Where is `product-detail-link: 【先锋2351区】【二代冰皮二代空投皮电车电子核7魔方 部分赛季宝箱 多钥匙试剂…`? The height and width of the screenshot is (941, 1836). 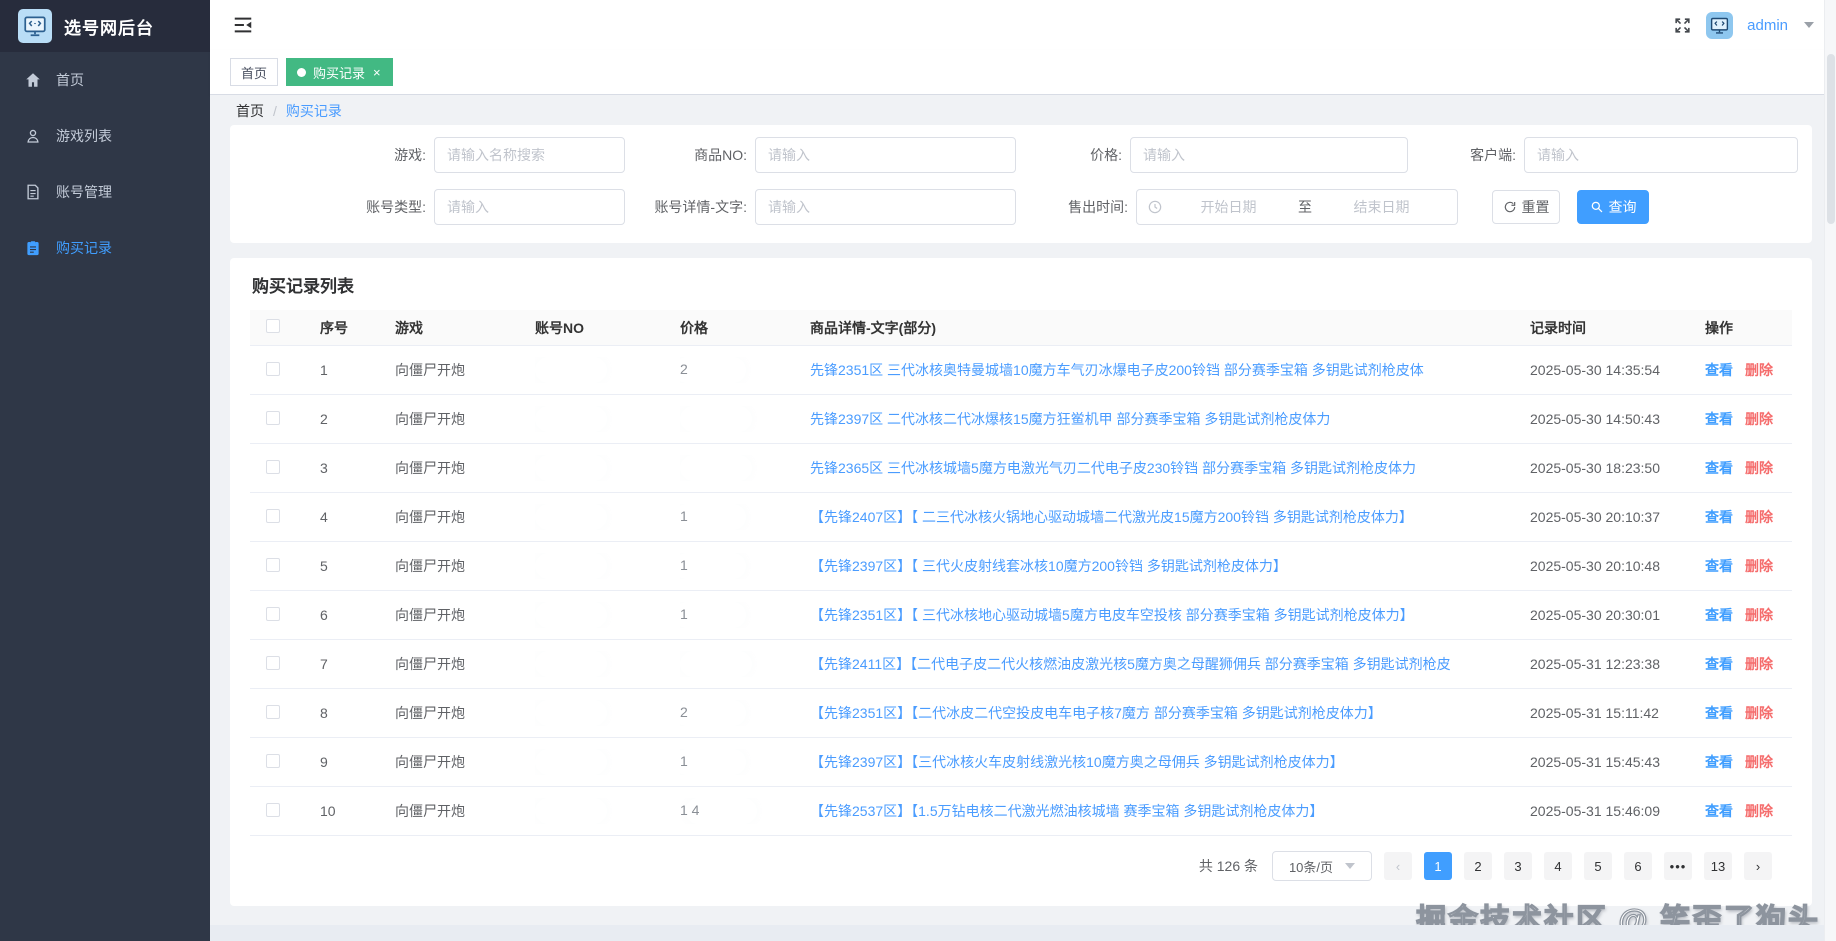 product-detail-link: 【先锋2351区】【二代冰皮二代空投皮电车电子核7魔方 部分赛季宝箱 多钥匙试剂… is located at coordinates (1096, 713).